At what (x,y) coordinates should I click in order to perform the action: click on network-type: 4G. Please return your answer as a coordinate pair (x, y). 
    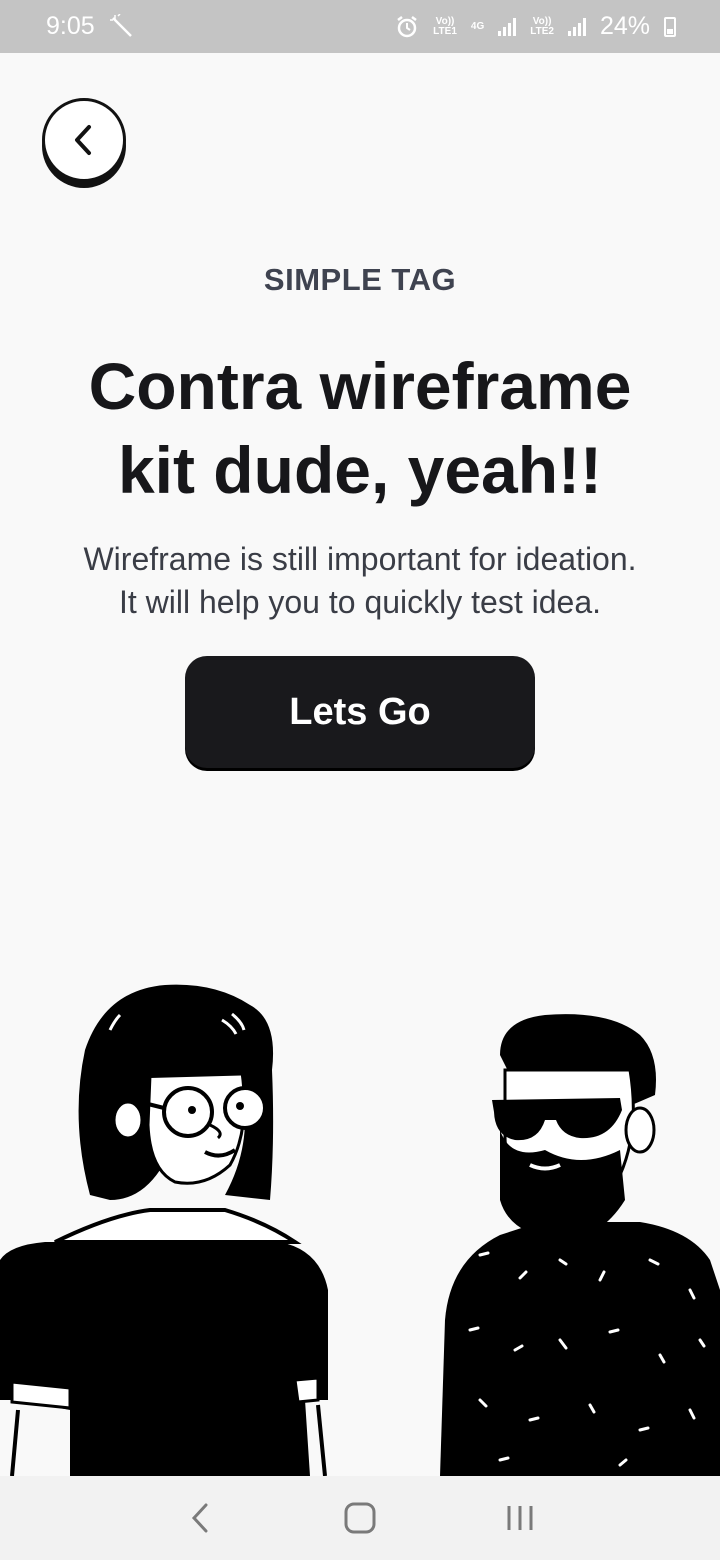
    Looking at the image, I should click on (477, 26).